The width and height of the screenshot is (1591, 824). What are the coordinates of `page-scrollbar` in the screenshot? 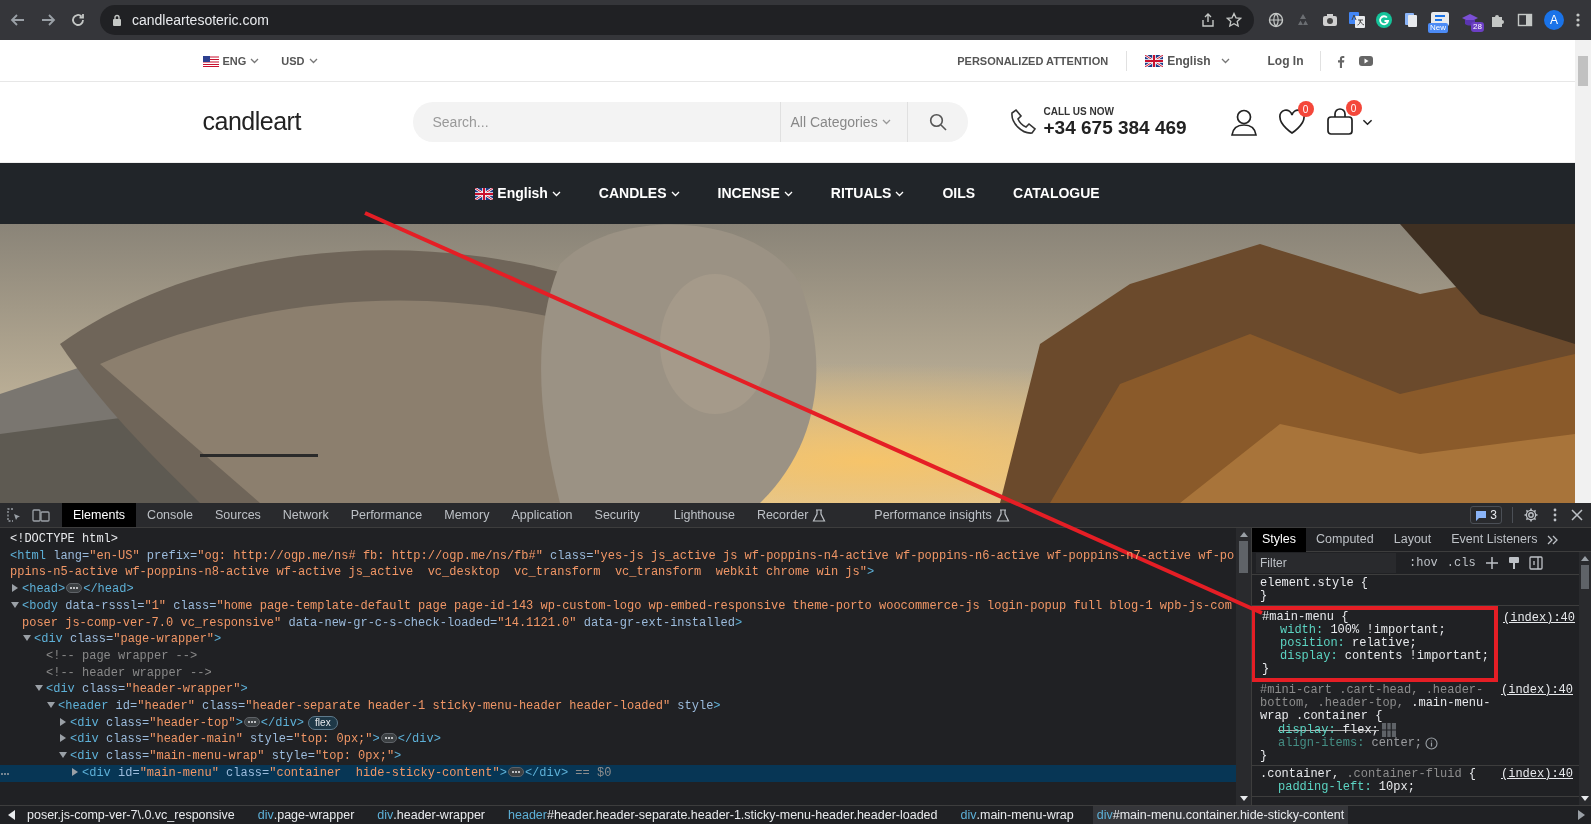 It's located at (1583, 271).